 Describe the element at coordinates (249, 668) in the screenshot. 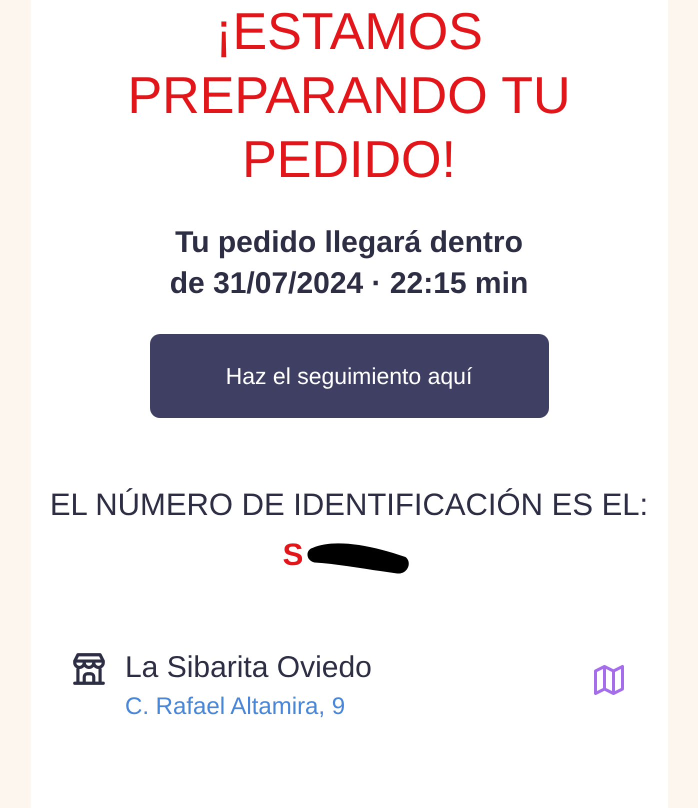

I see `store-name: La Sibarita Oviedo` at that location.